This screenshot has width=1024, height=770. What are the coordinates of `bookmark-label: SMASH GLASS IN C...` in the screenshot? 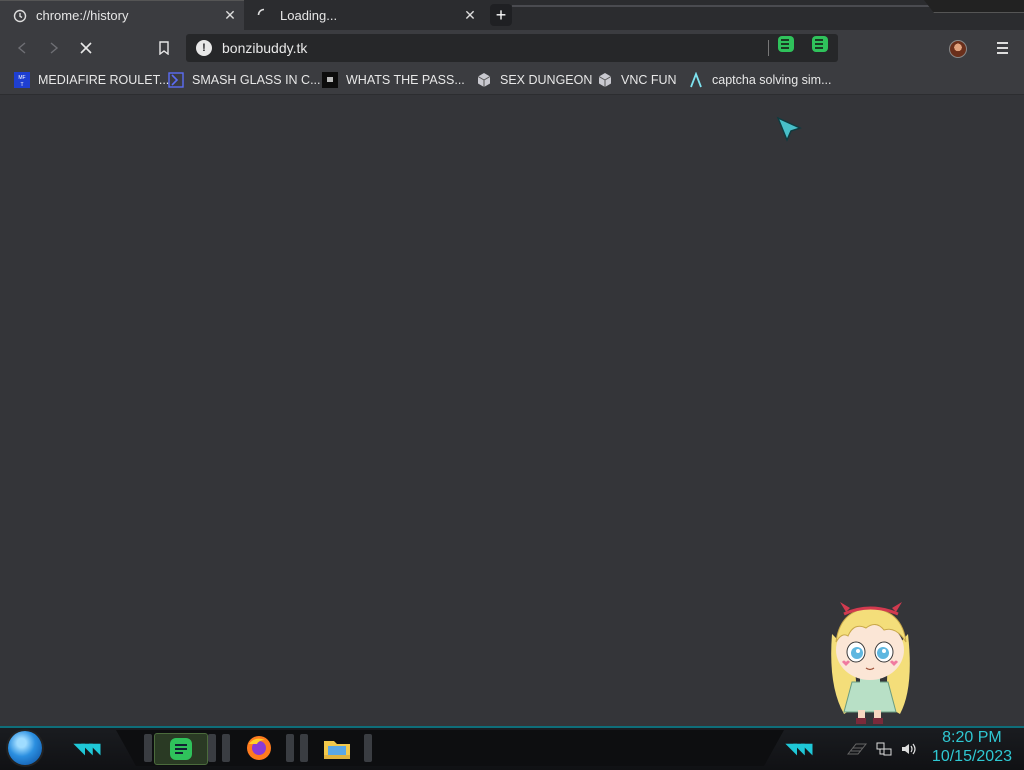 It's located at (256, 80).